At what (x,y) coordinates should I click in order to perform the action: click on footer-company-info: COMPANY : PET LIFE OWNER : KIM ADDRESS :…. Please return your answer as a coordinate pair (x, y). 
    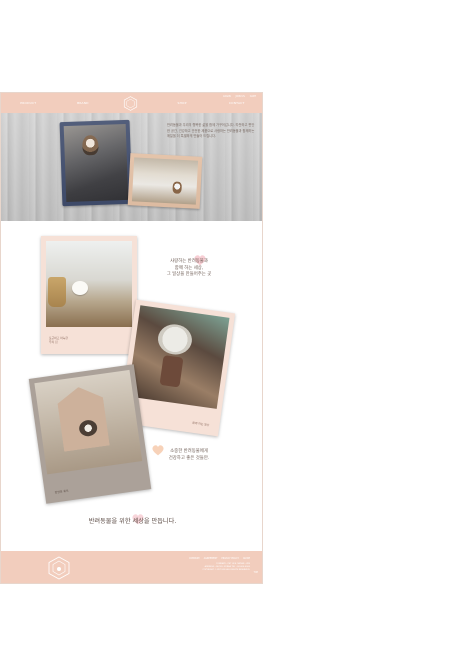
    Looking at the image, I should click on (226, 567).